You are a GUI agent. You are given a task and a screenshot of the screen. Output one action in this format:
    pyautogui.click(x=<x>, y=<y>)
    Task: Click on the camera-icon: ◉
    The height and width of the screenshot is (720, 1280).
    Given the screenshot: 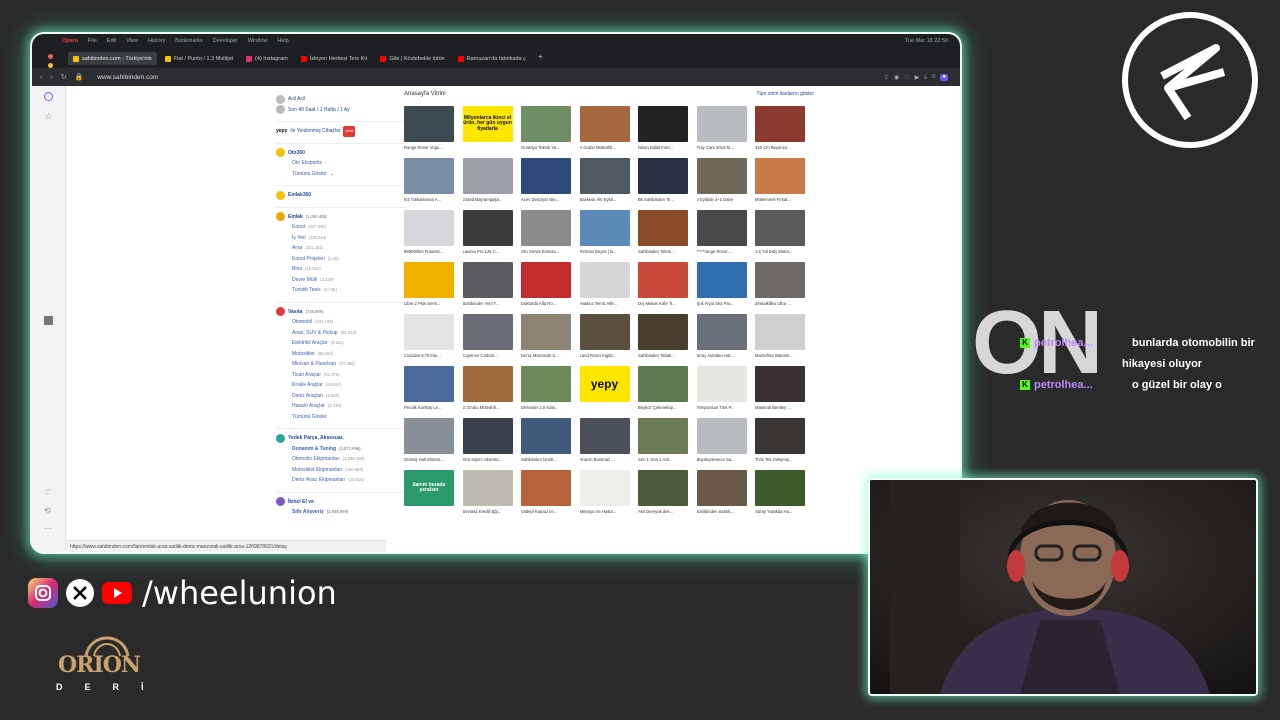 What is the action you would take?
    pyautogui.click(x=896, y=77)
    